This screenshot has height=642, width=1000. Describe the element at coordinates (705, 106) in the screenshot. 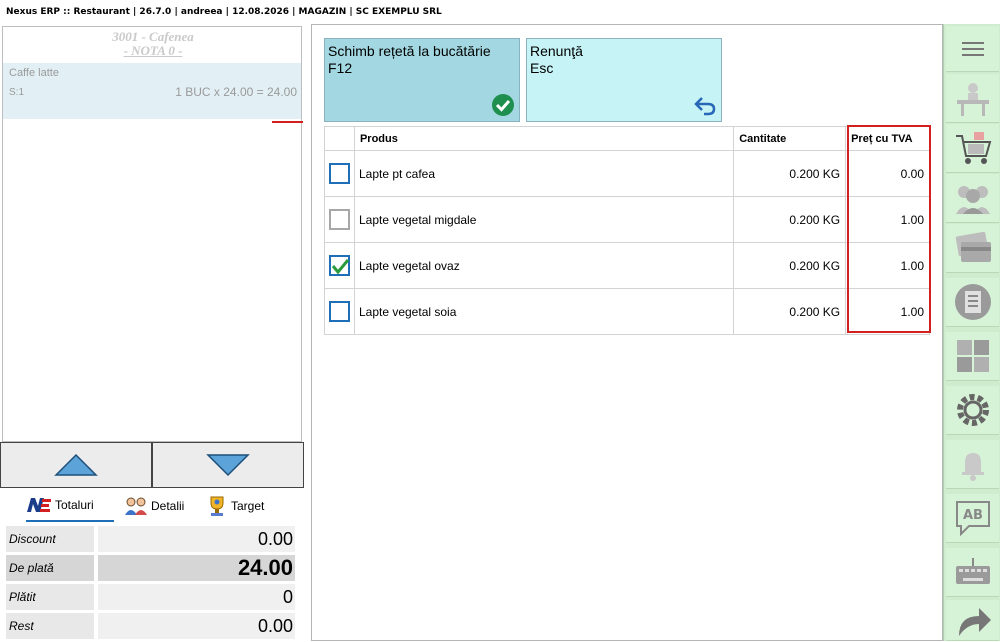

I see `undo-arrow-icon` at that location.